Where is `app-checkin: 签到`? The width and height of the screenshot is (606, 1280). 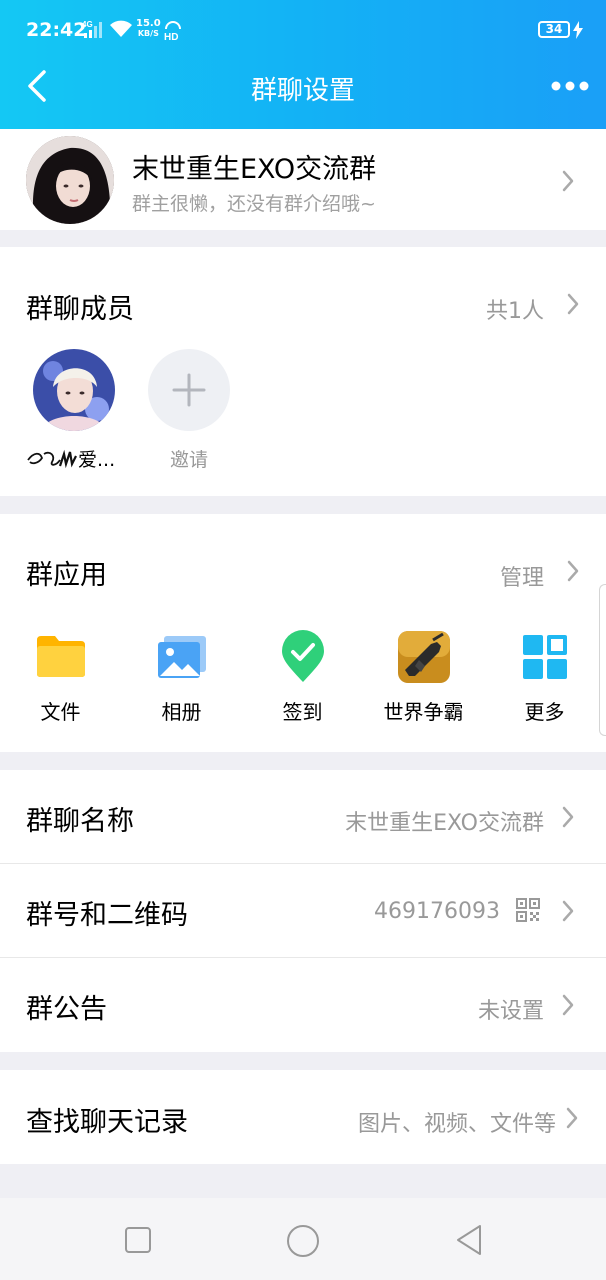
app-checkin: 签到 is located at coordinates (302, 676).